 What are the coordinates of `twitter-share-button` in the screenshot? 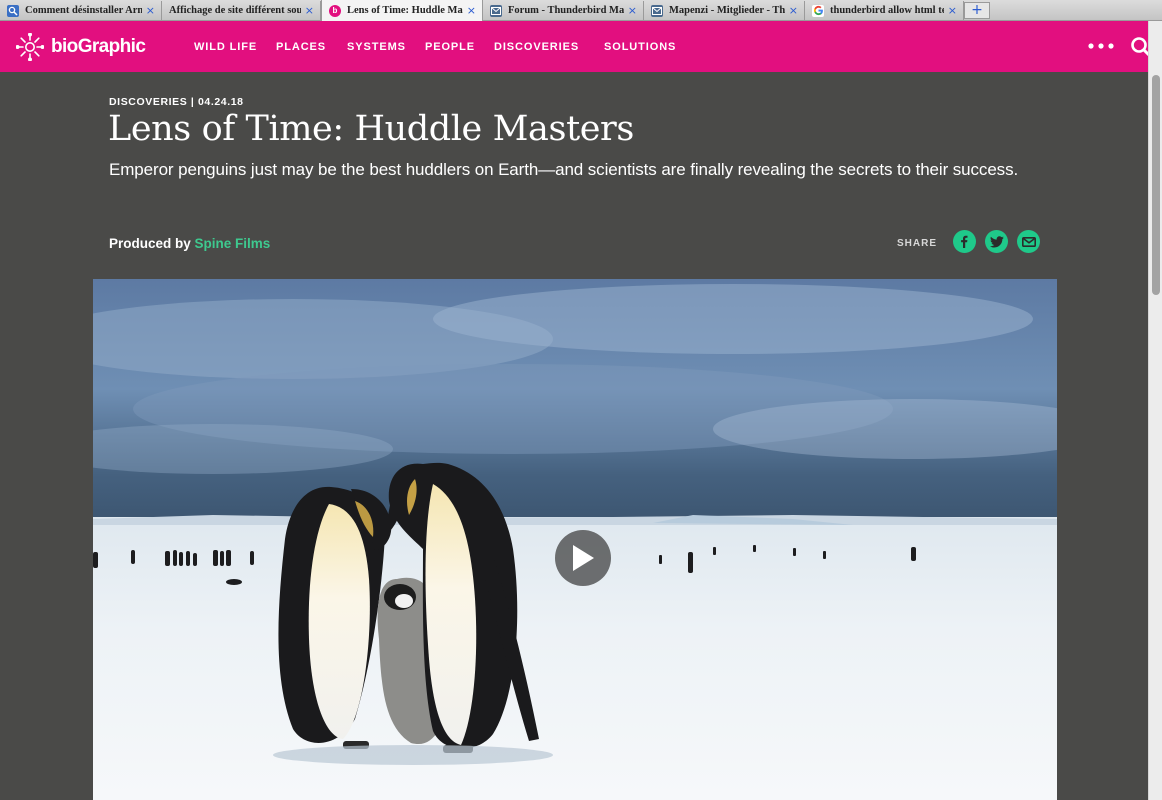 It's located at (996, 241).